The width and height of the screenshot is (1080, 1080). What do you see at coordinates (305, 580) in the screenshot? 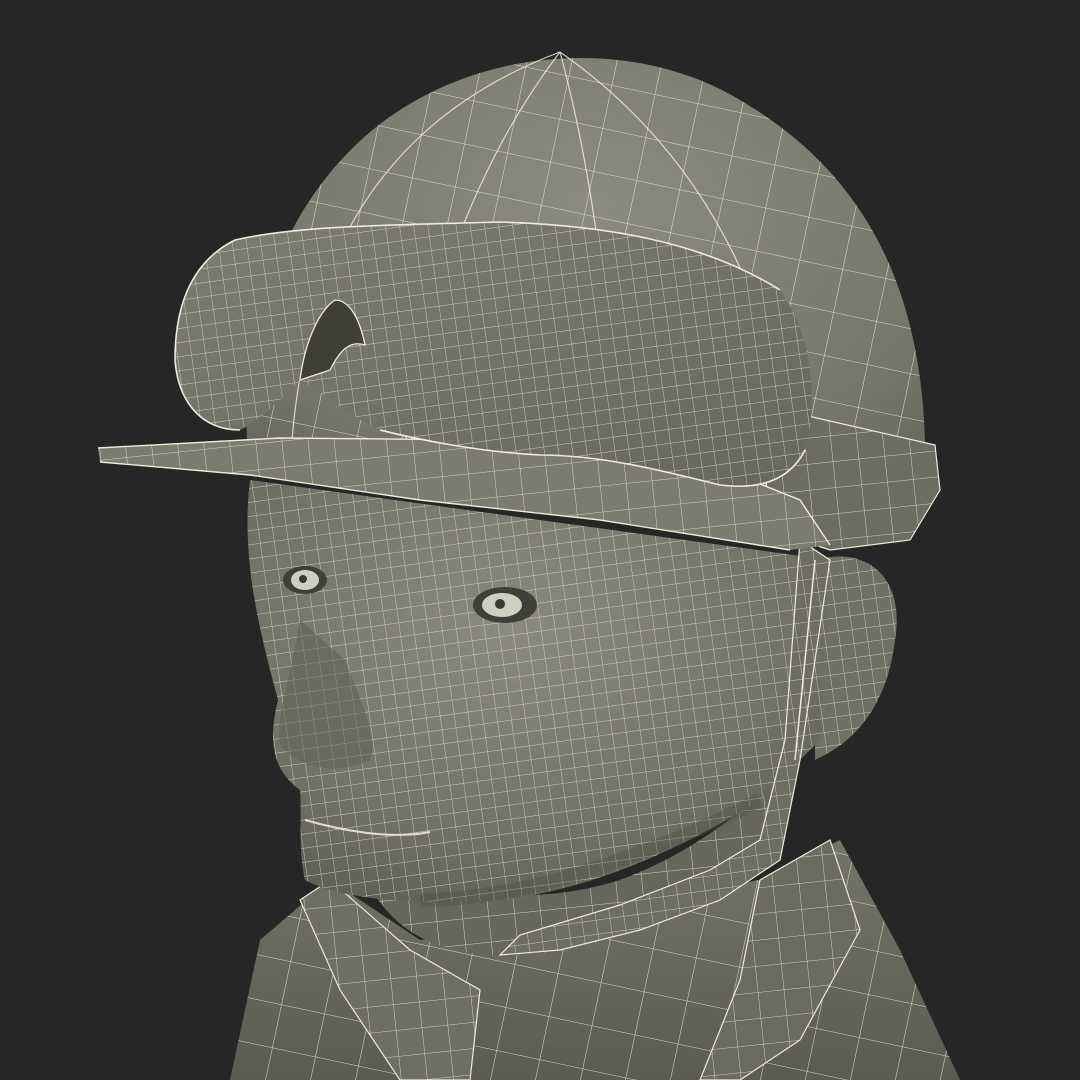
I see `left-eye` at bounding box center [305, 580].